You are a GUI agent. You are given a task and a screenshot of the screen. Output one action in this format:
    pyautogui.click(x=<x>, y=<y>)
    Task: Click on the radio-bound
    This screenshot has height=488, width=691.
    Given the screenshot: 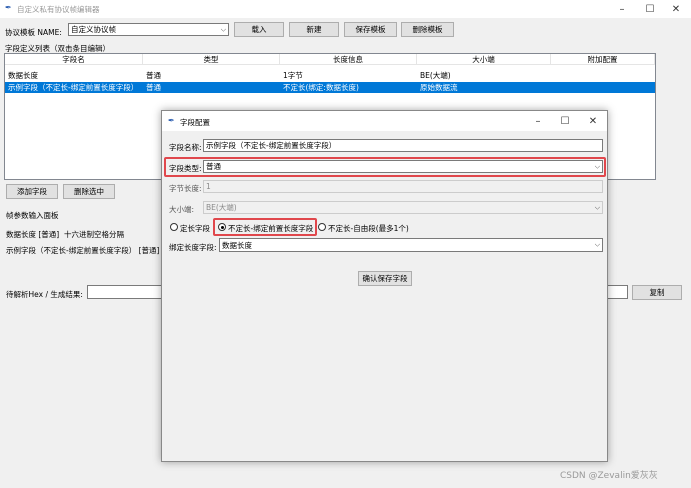 What is the action you would take?
    pyautogui.click(x=222, y=227)
    